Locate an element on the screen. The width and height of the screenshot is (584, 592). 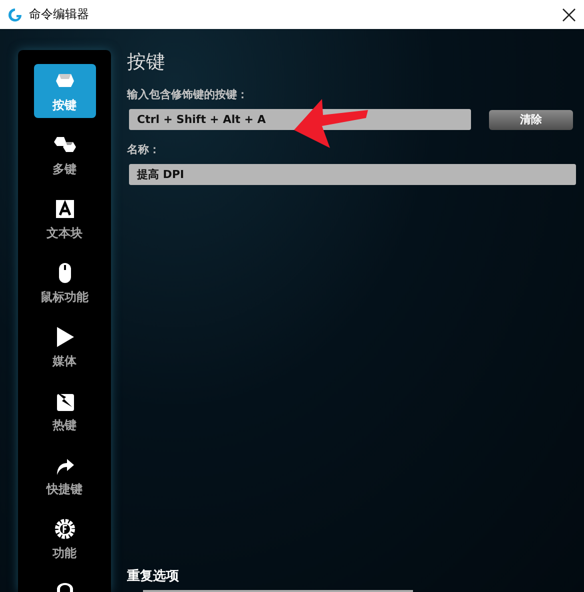
clear-button: 清除 is located at coordinates (531, 120).